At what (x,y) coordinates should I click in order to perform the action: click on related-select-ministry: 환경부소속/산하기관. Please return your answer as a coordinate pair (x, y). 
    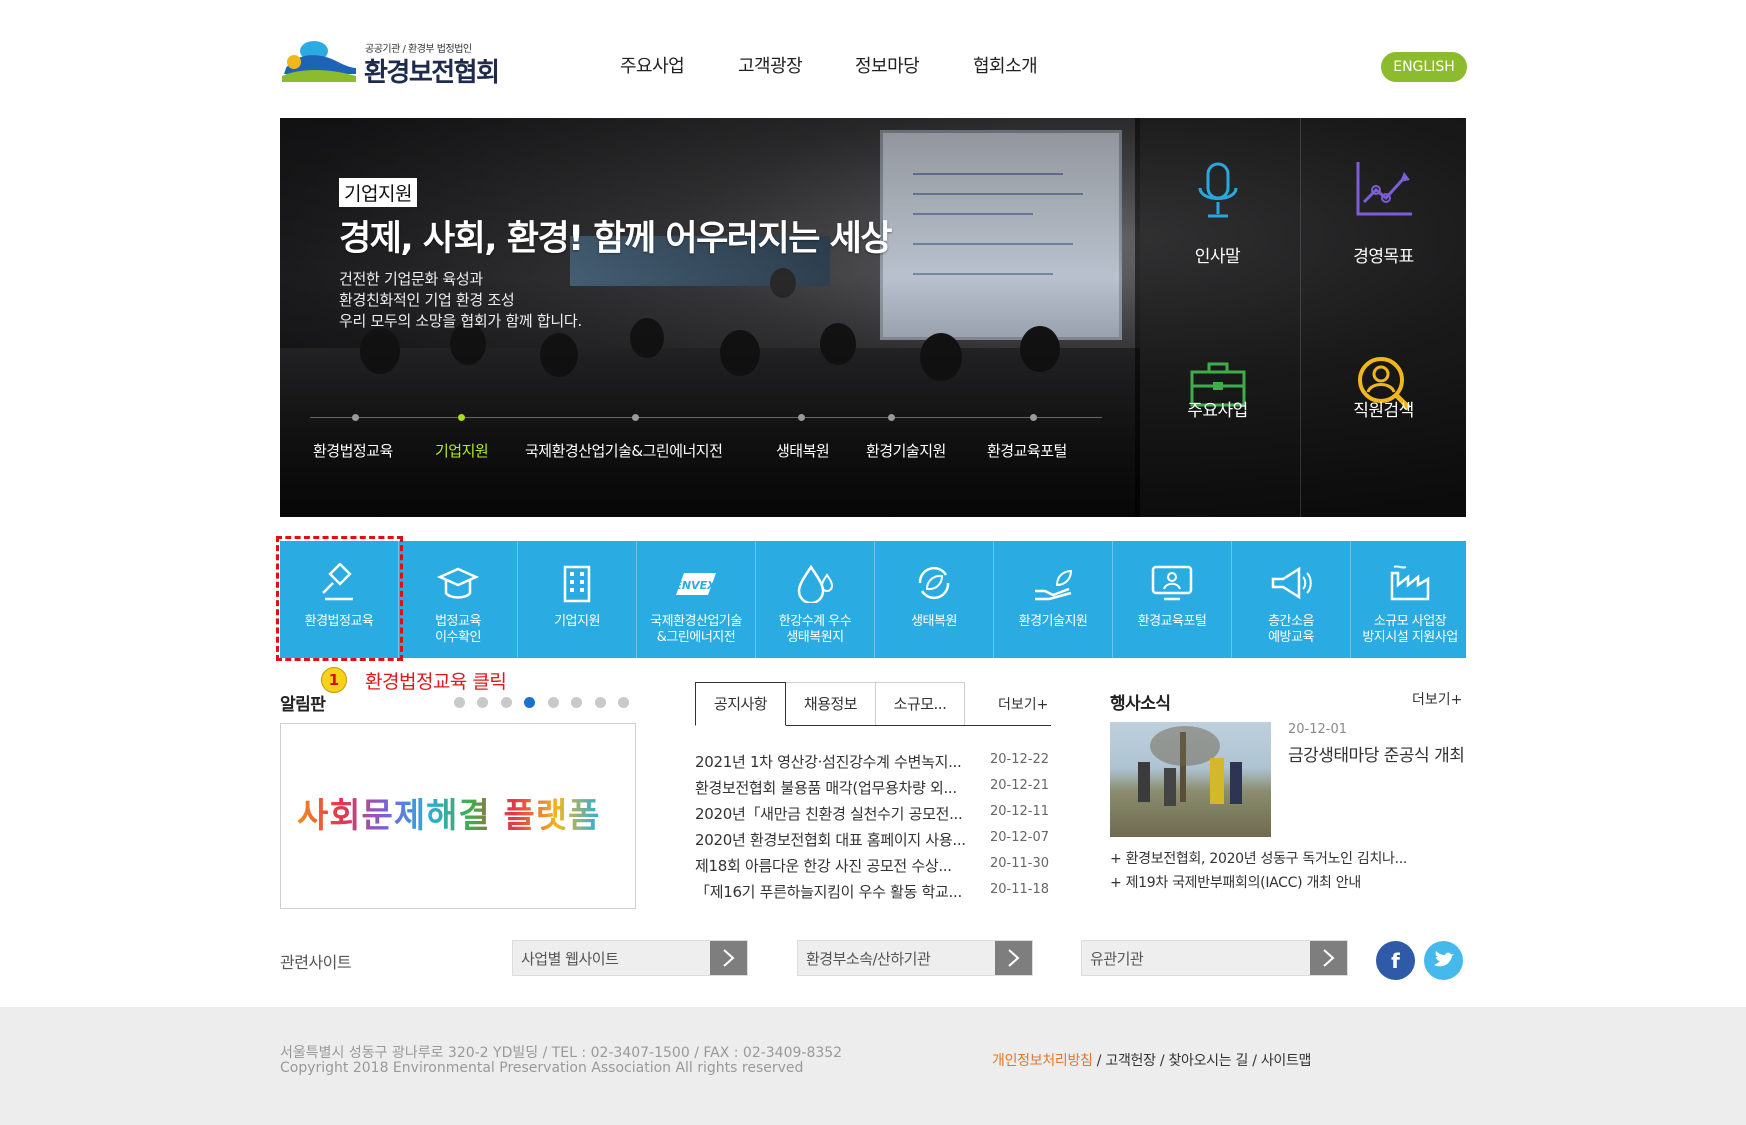
    Looking at the image, I should click on (915, 958).